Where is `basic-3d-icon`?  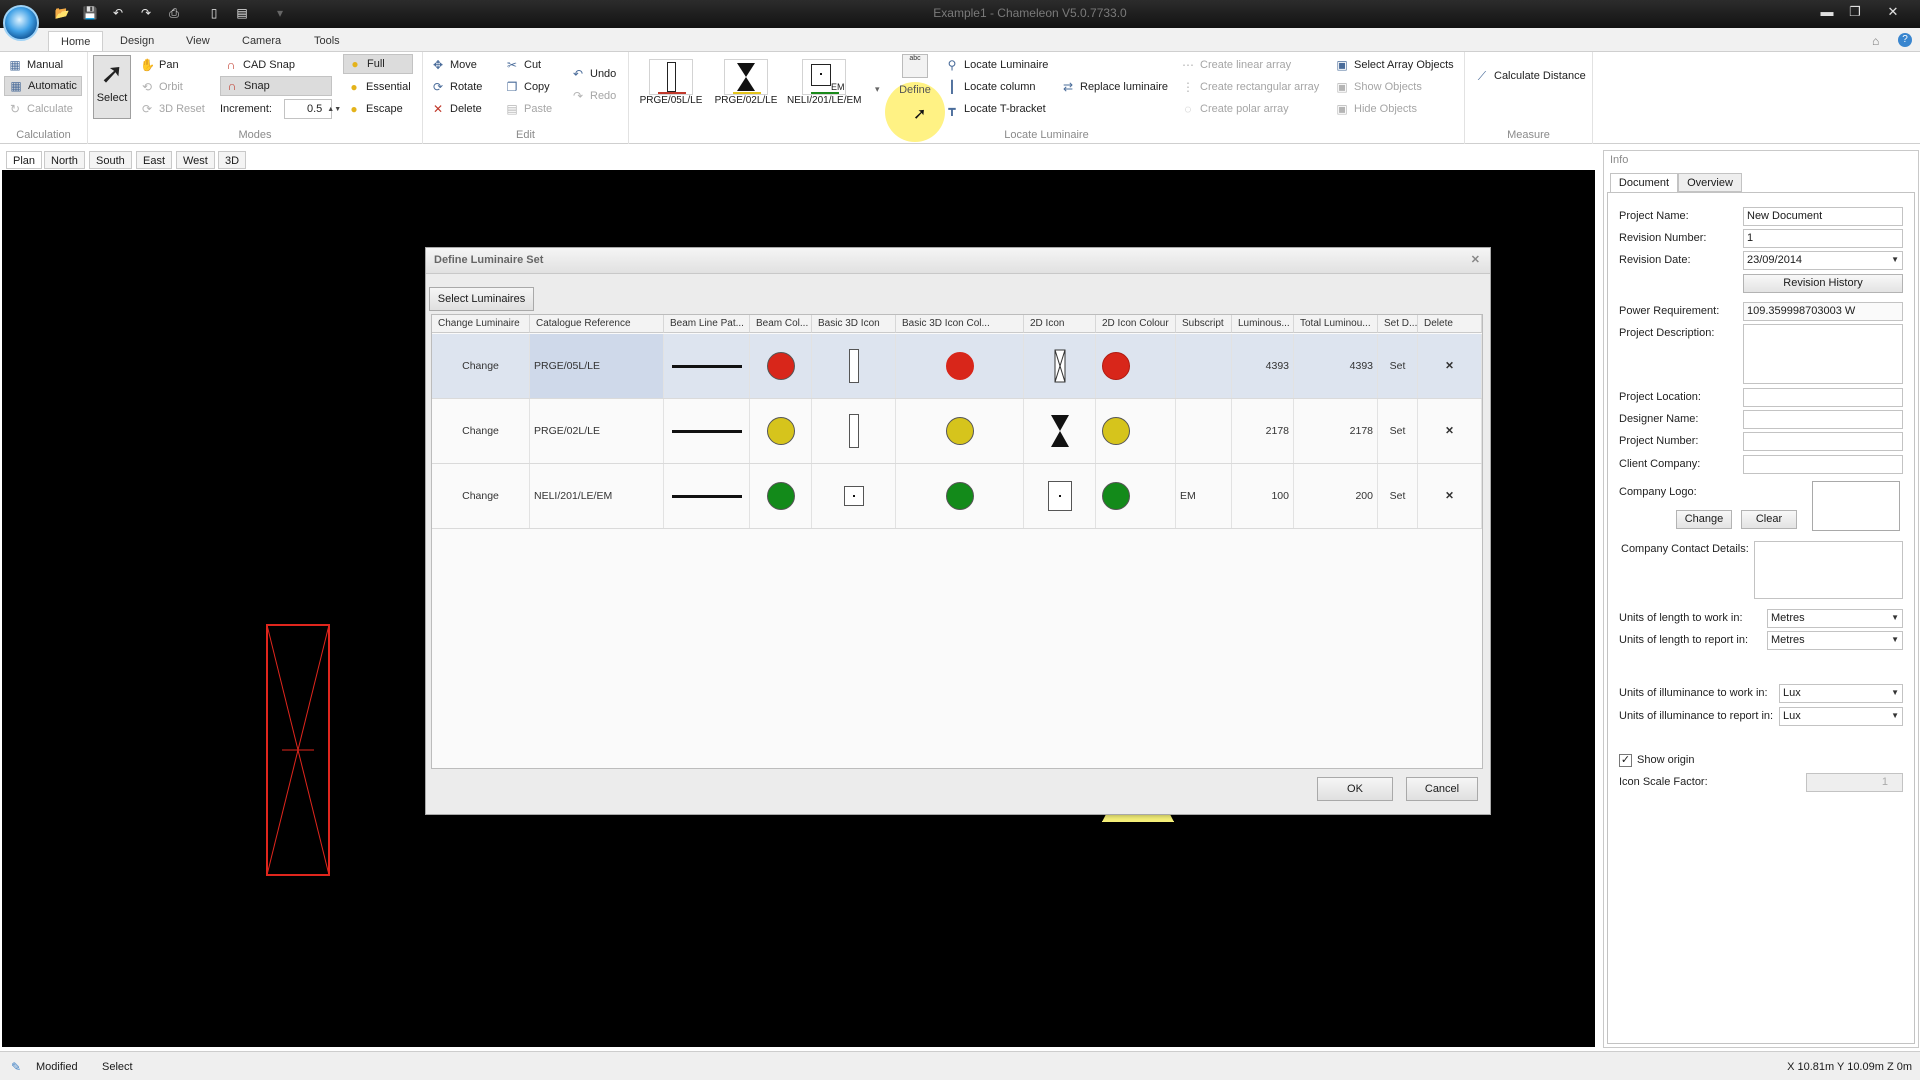
basic-3d-icon is located at coordinates (854, 431).